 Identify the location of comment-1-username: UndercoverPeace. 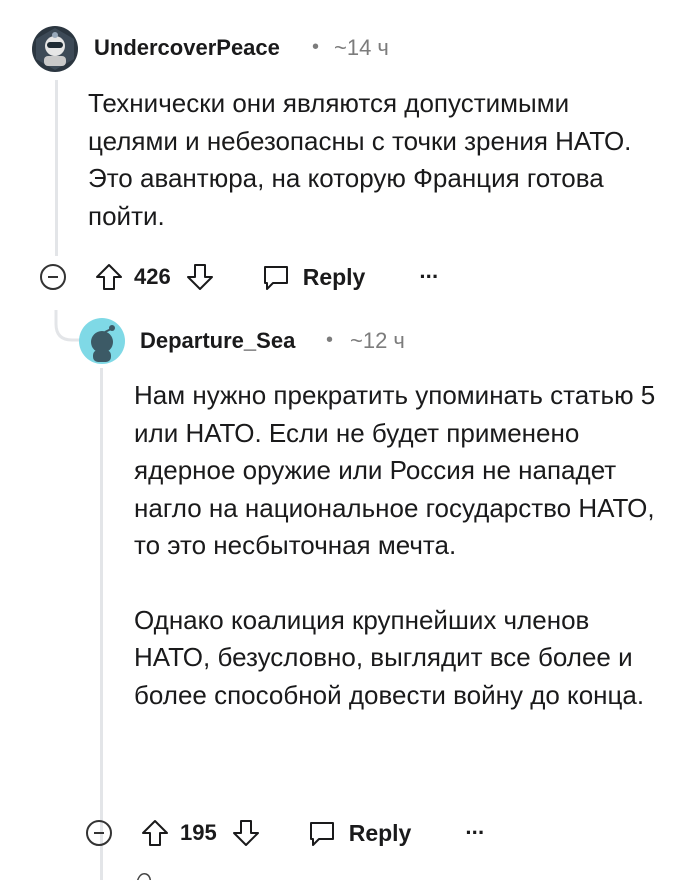
(187, 48).